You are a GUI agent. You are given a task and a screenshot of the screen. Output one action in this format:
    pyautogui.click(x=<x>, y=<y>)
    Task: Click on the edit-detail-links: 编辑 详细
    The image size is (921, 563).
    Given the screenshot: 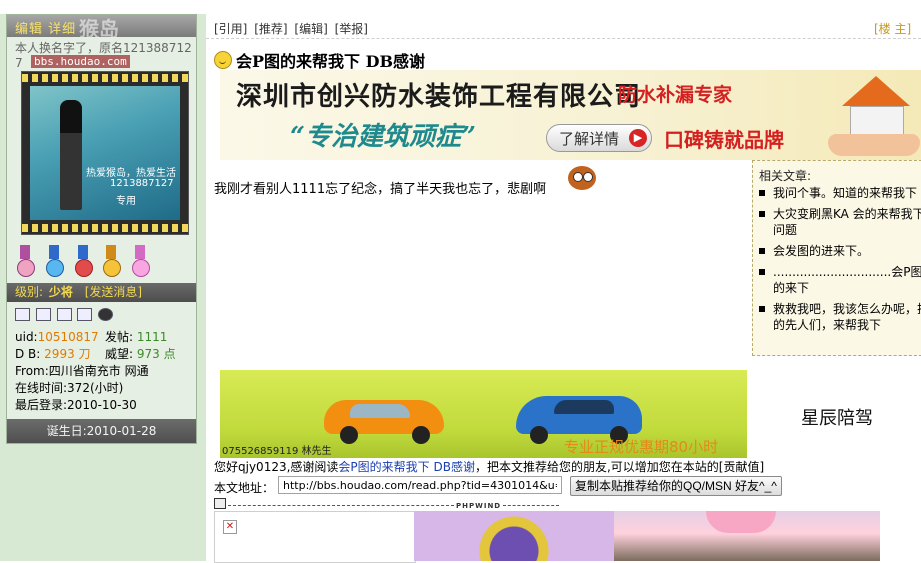 What is the action you would take?
    pyautogui.click(x=45, y=27)
    